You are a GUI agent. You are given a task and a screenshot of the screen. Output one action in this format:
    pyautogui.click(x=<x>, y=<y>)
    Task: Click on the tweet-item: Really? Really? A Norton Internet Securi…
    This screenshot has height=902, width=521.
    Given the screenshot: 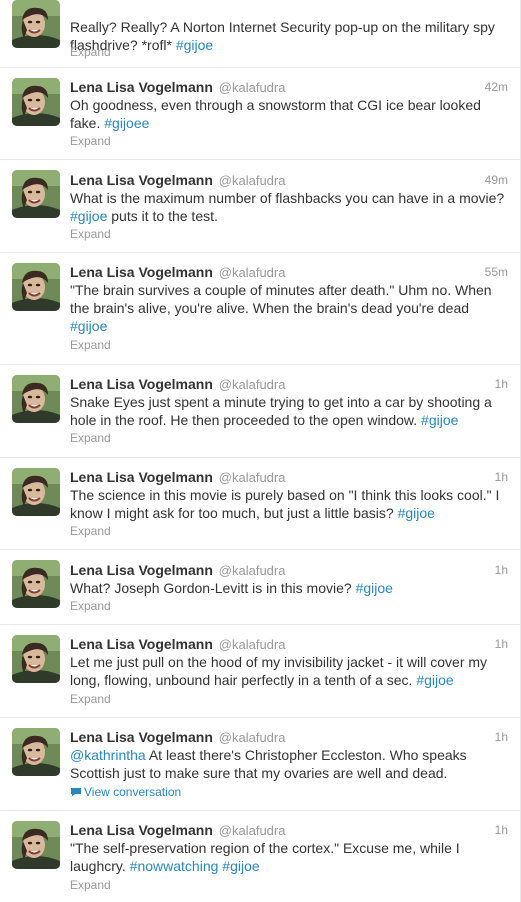 What is the action you would take?
    pyautogui.click(x=260, y=34)
    